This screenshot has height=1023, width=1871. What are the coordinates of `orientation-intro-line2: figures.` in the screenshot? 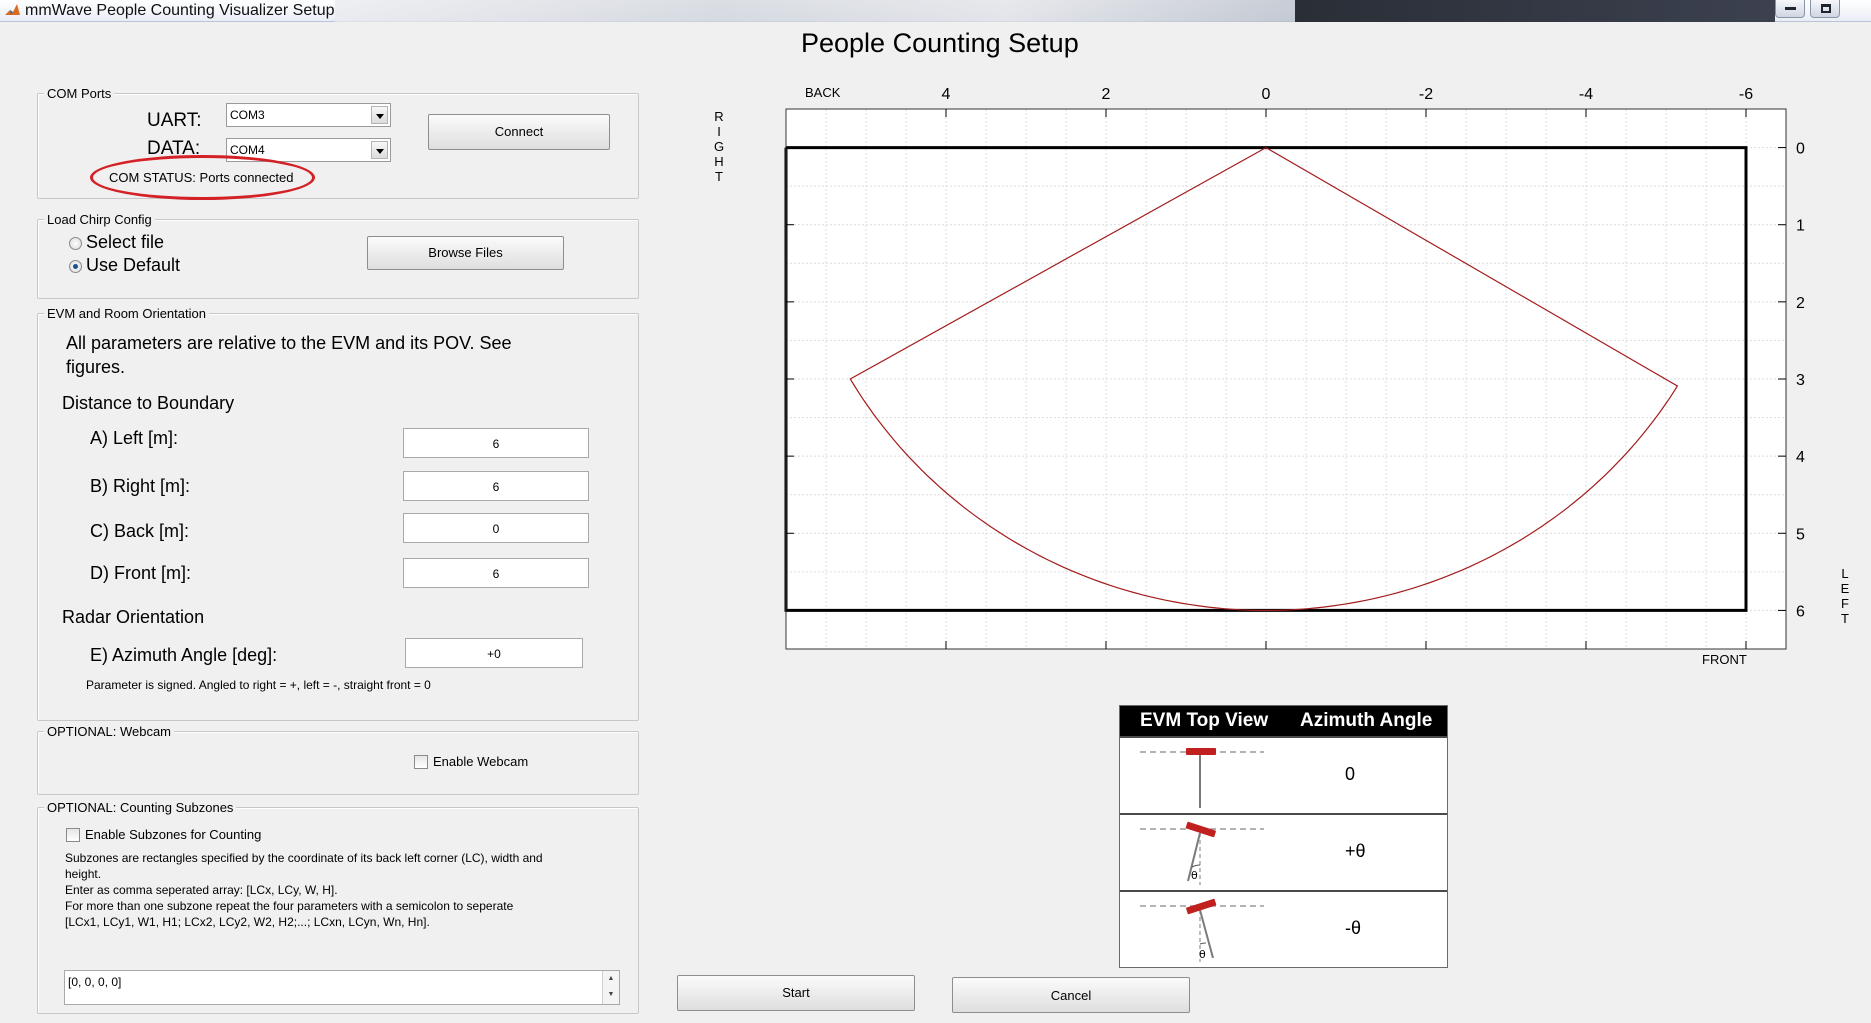 It's located at (96, 367).